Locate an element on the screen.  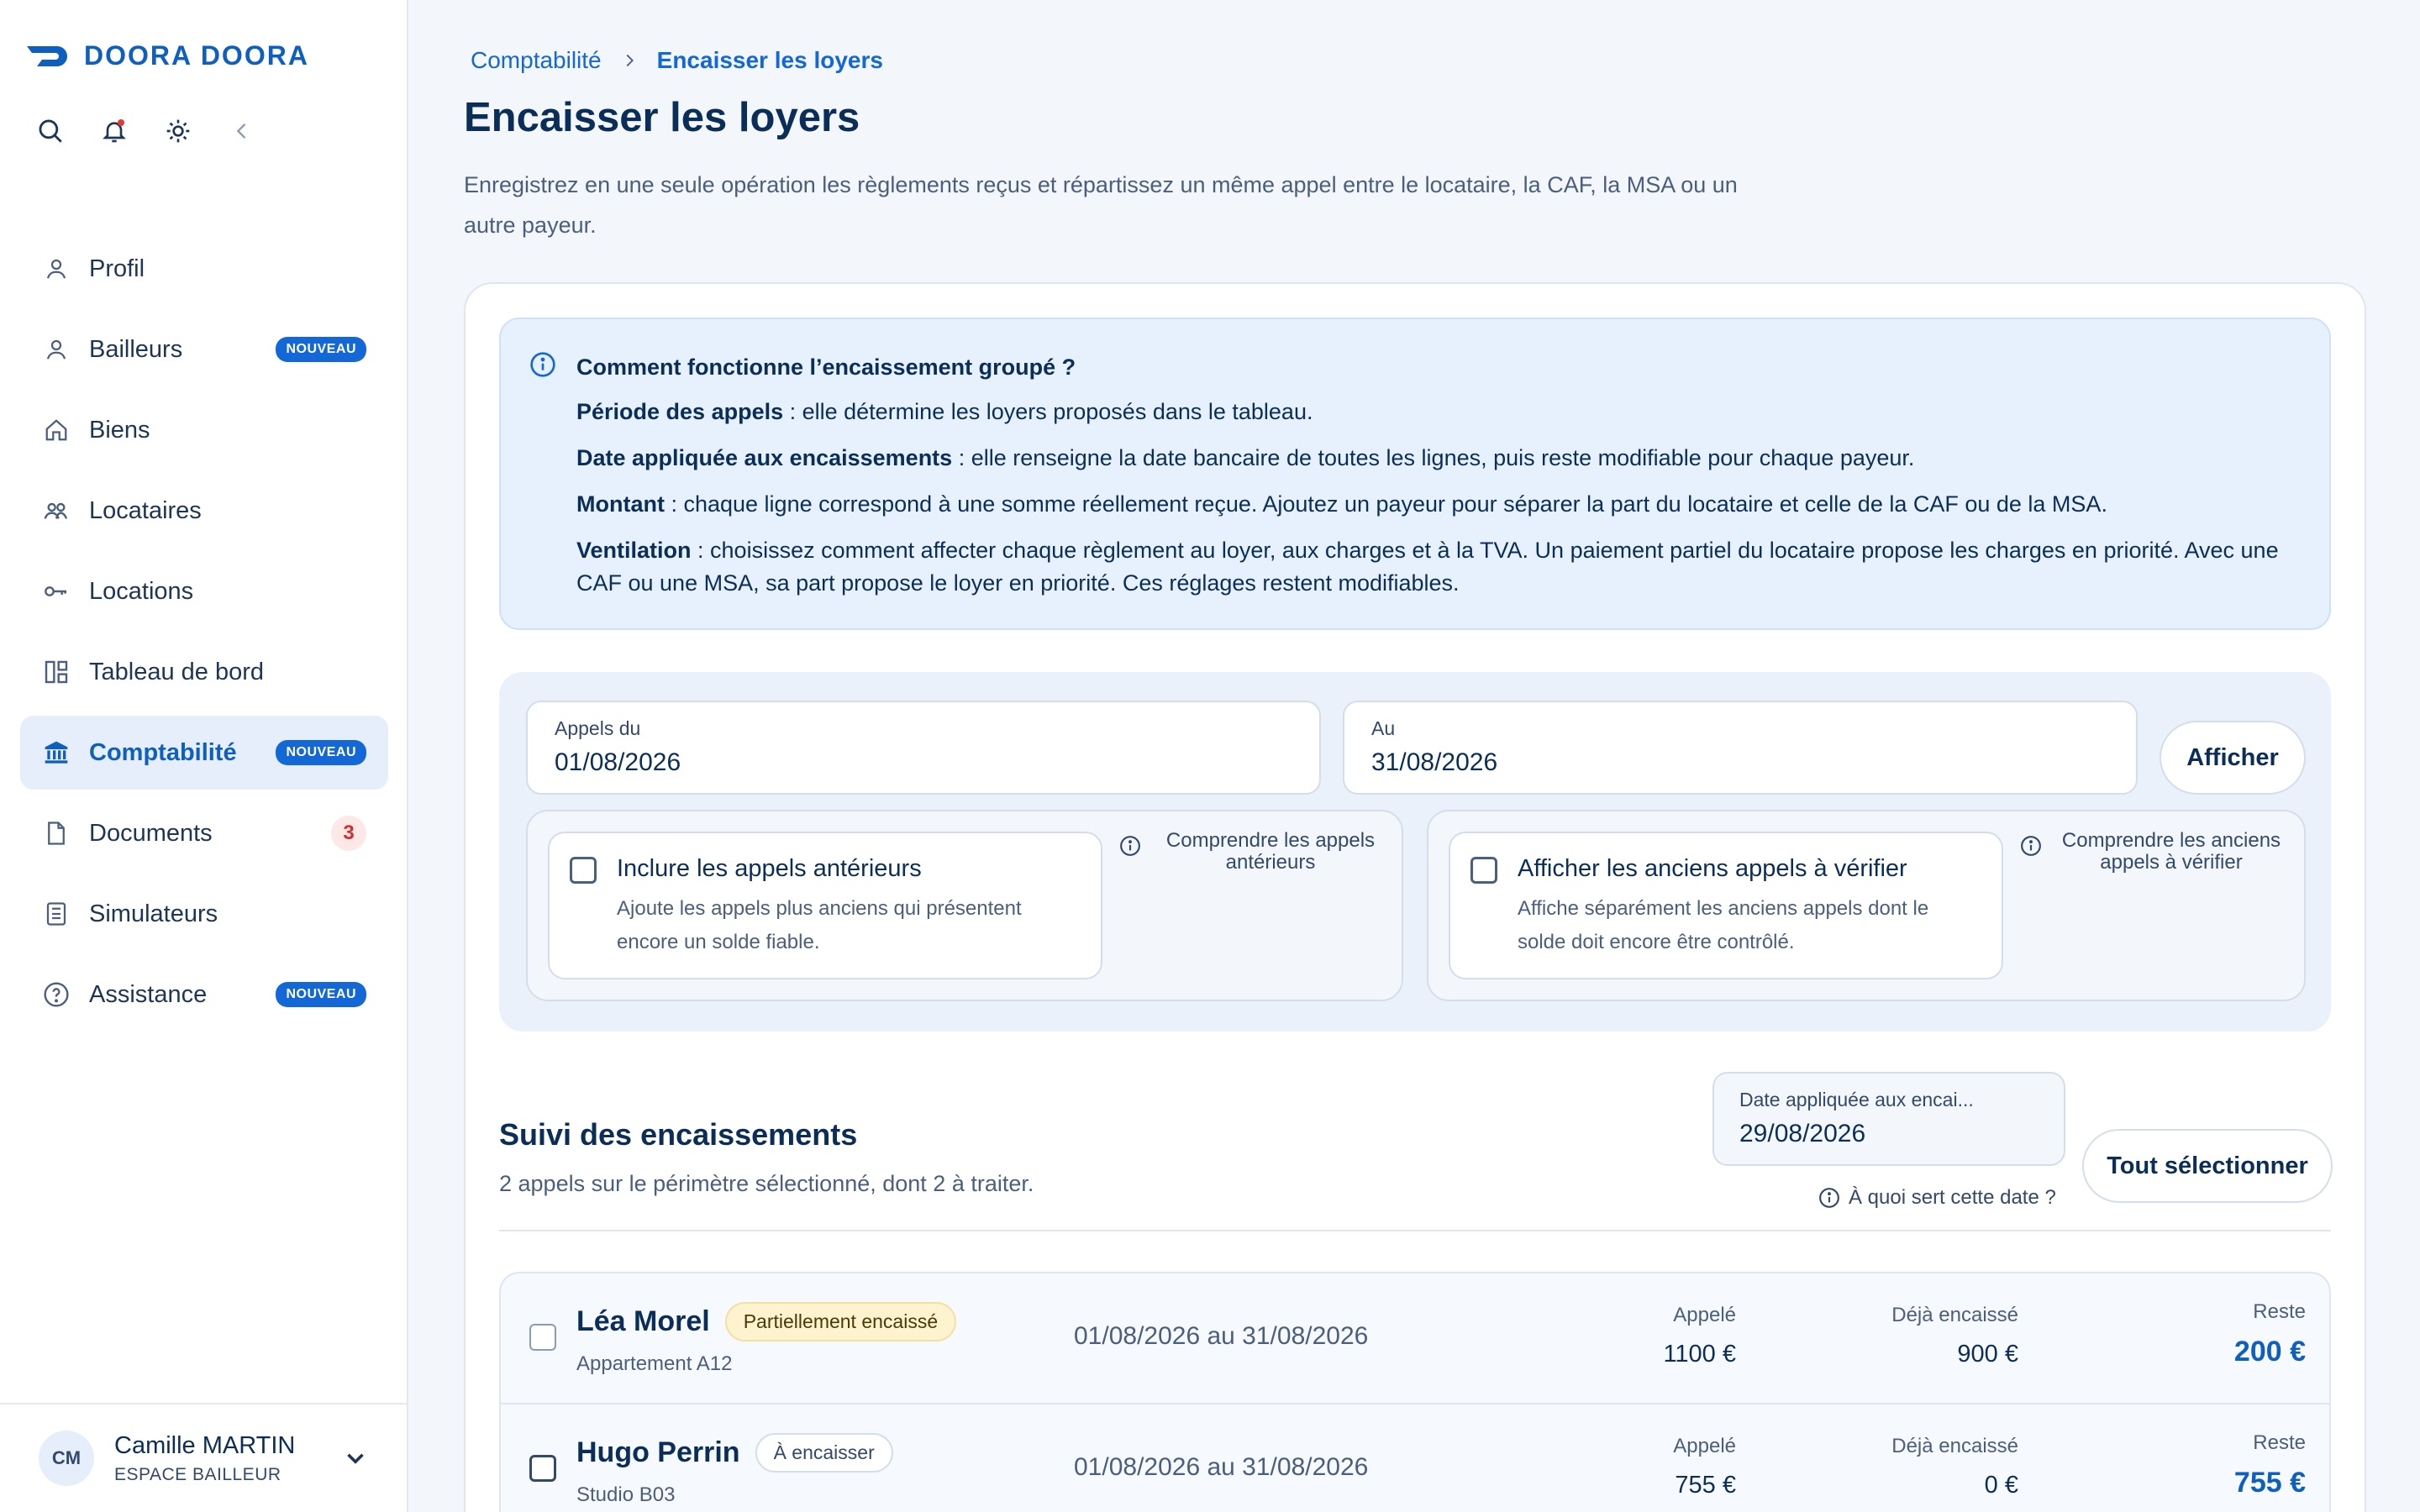
tracking-title: Suivi des encaissements is located at coordinates (678, 1134).